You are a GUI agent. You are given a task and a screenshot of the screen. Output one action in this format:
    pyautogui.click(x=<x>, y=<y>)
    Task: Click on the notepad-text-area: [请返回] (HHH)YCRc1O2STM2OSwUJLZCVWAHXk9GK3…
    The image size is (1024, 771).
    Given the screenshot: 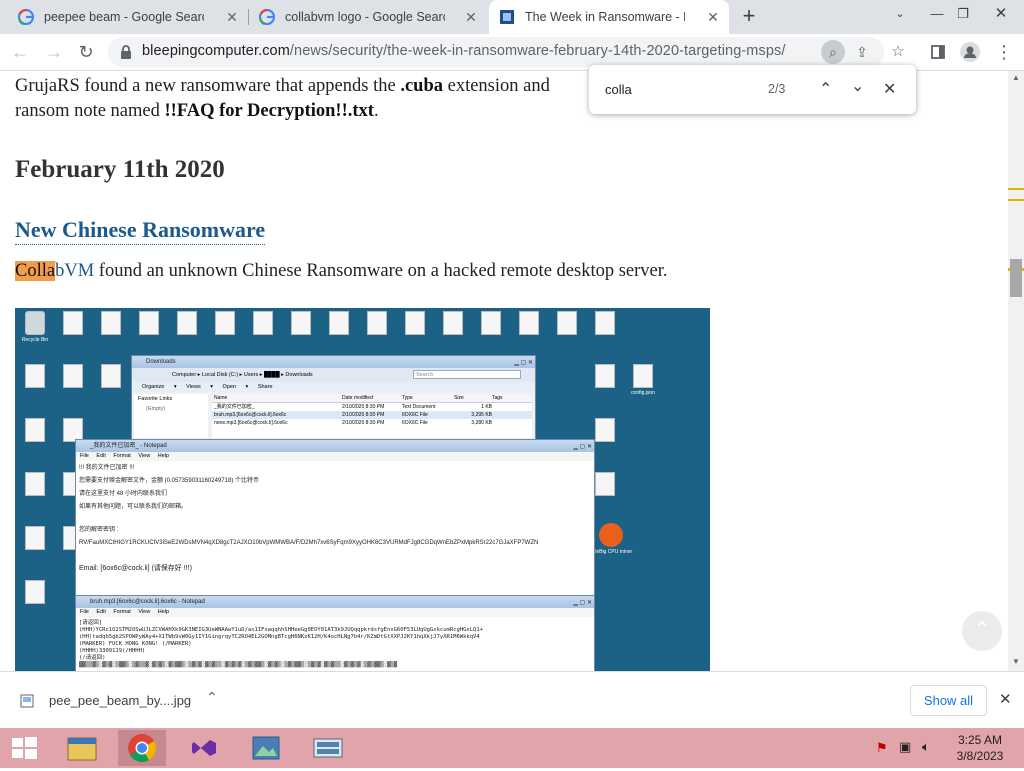 What is the action you would take?
    pyautogui.click(x=335, y=644)
    